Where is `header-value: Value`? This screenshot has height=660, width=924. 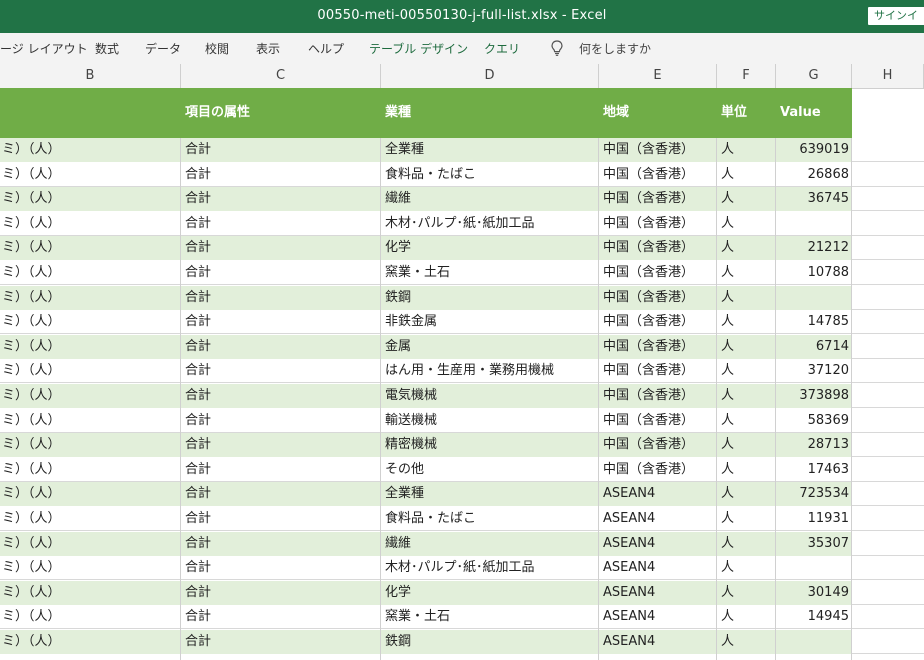 header-value: Value is located at coordinates (800, 113).